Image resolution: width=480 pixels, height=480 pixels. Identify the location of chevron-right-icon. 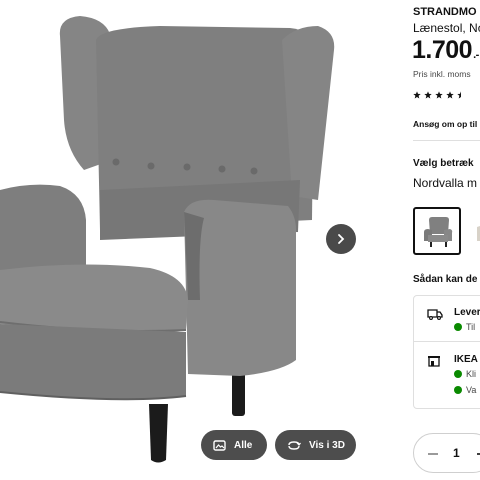
(341, 239).